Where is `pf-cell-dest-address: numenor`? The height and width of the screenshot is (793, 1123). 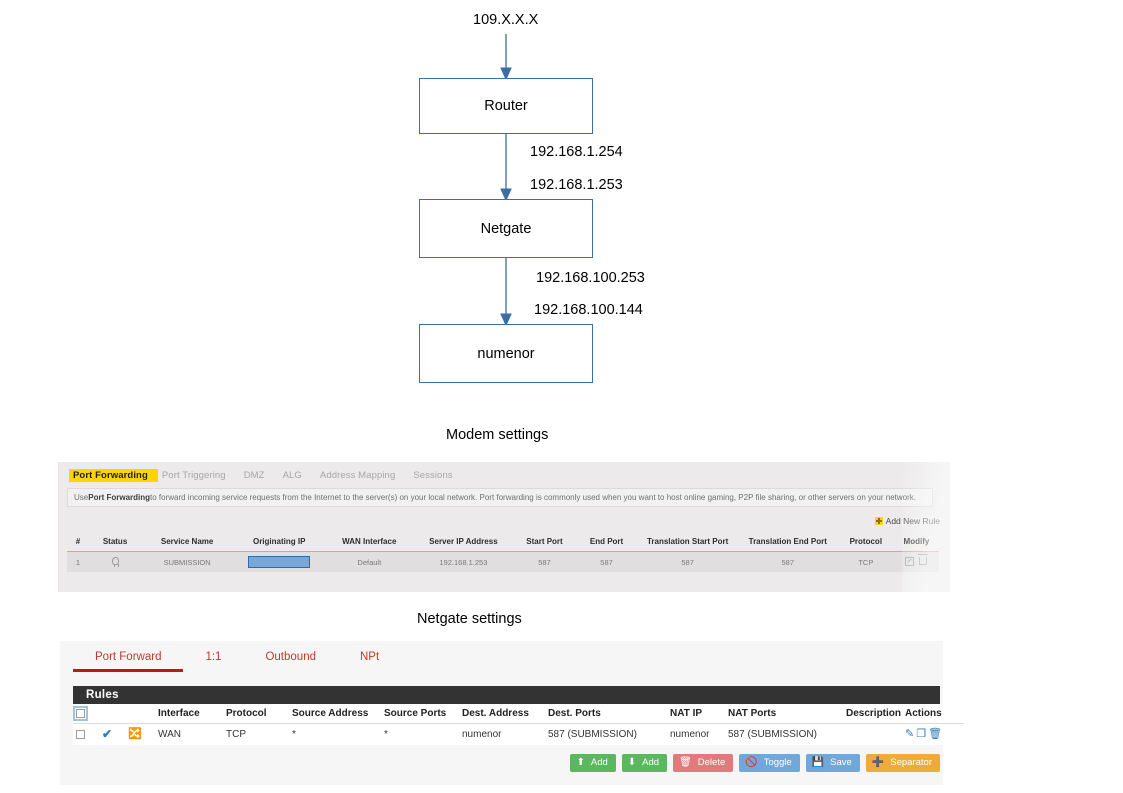 pf-cell-dest-address: numenor is located at coordinates (502, 734).